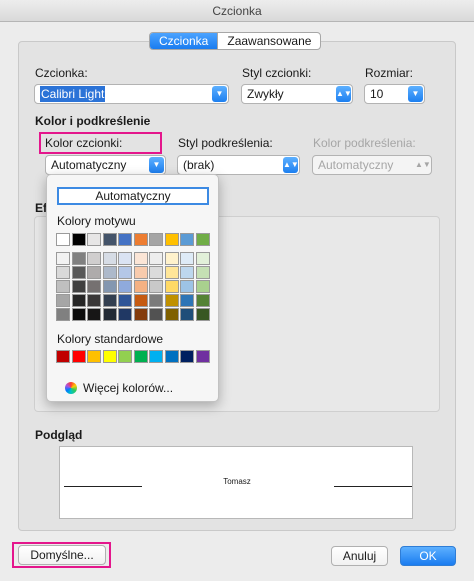  What do you see at coordinates (268, 41) in the screenshot?
I see `tab-advanced: Zaawansowane` at bounding box center [268, 41].